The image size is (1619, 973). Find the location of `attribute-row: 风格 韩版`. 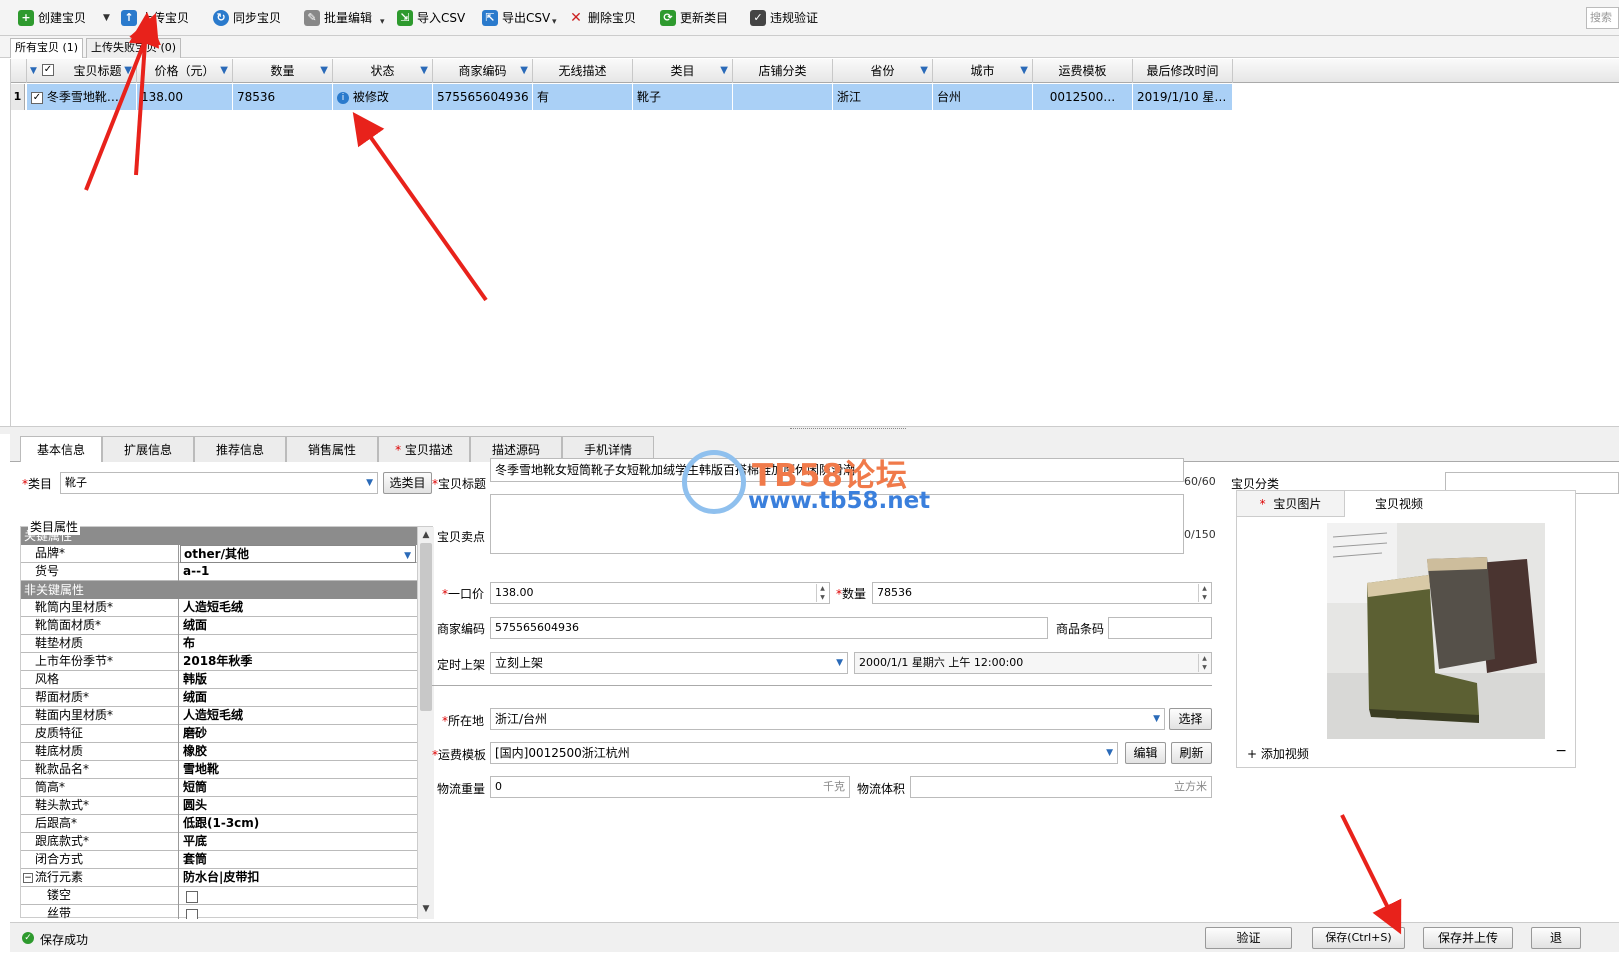

attribute-row: 风格 韩版 is located at coordinates (219, 680).